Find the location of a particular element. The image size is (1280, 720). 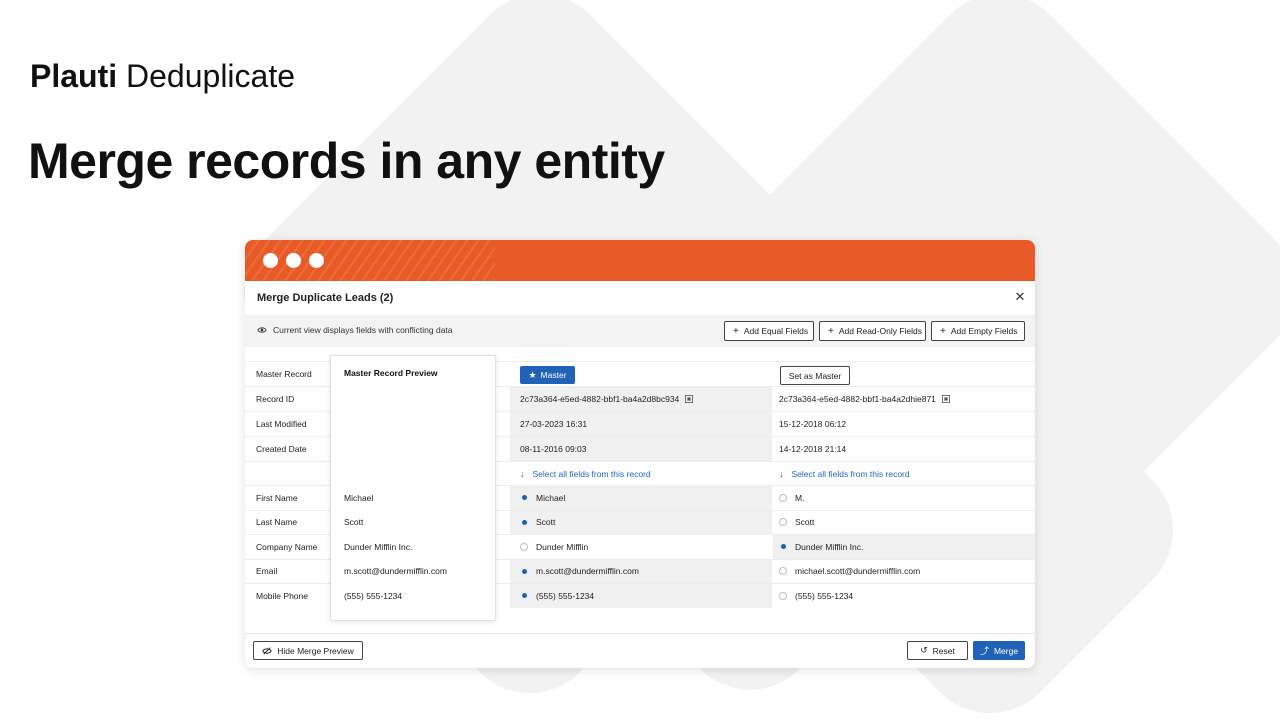

record1-option: Scott is located at coordinates (641, 522).